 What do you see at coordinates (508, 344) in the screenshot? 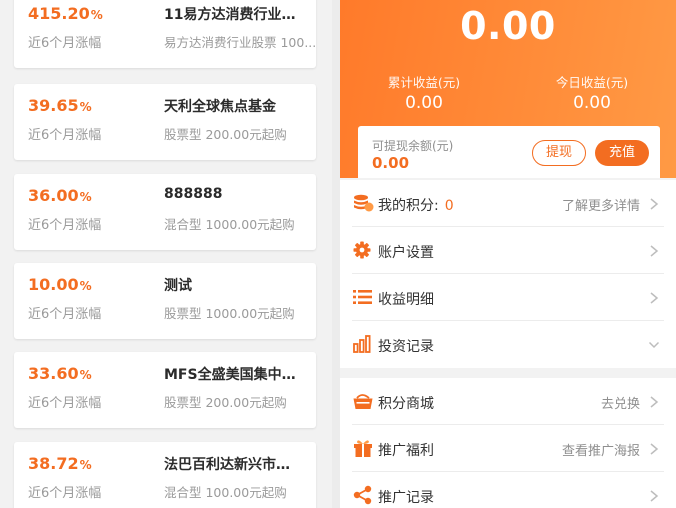
I see `menu-item-investment-record: 投资记录` at bounding box center [508, 344].